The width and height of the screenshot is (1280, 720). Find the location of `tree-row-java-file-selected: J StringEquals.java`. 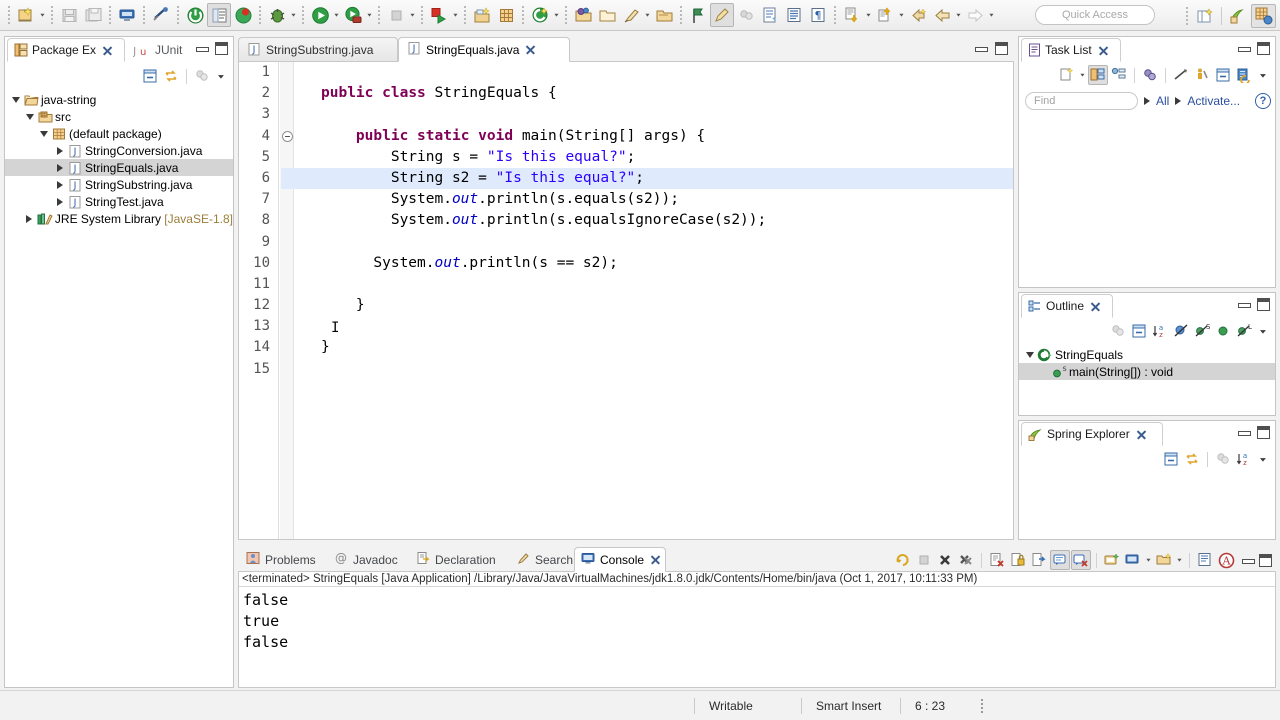

tree-row-java-file-selected: J StringEquals.java is located at coordinates (119, 167).